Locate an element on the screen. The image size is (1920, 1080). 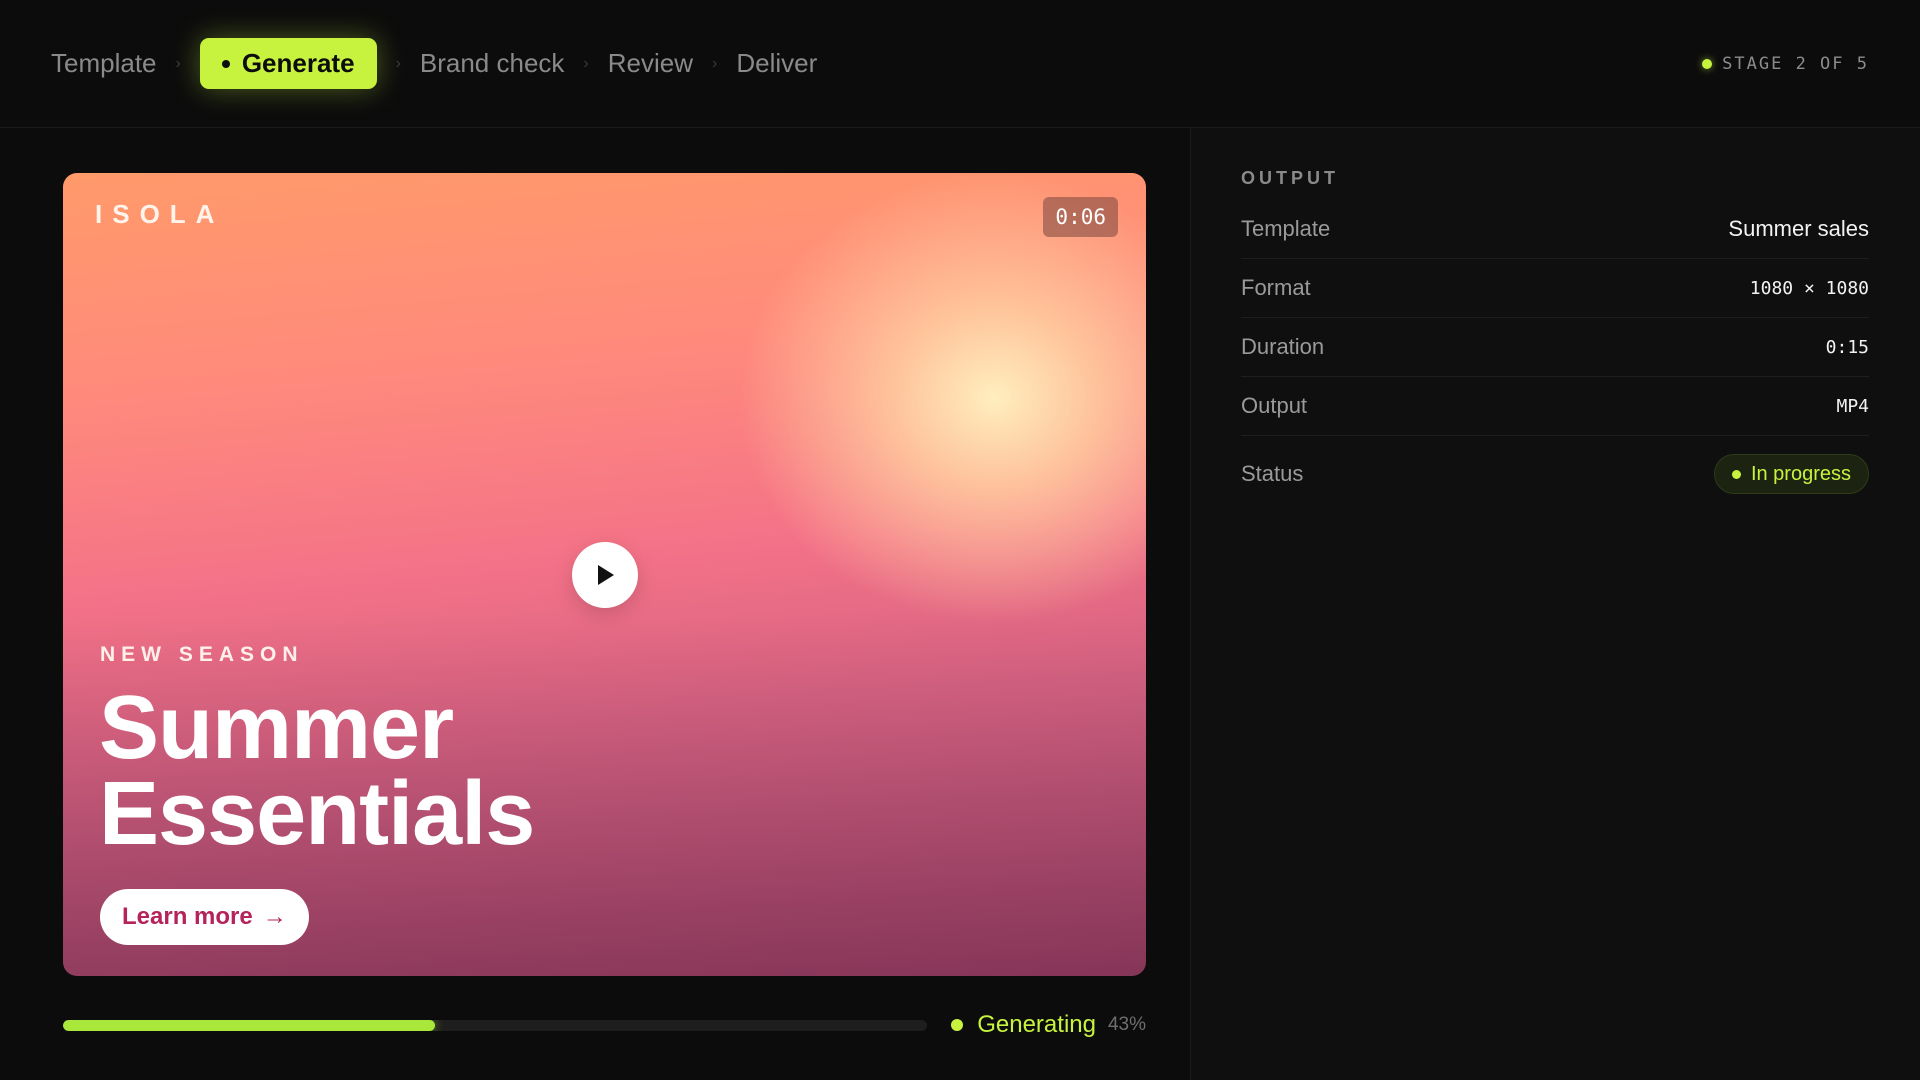
step-generate-label: Generate is located at coordinates (298, 63).